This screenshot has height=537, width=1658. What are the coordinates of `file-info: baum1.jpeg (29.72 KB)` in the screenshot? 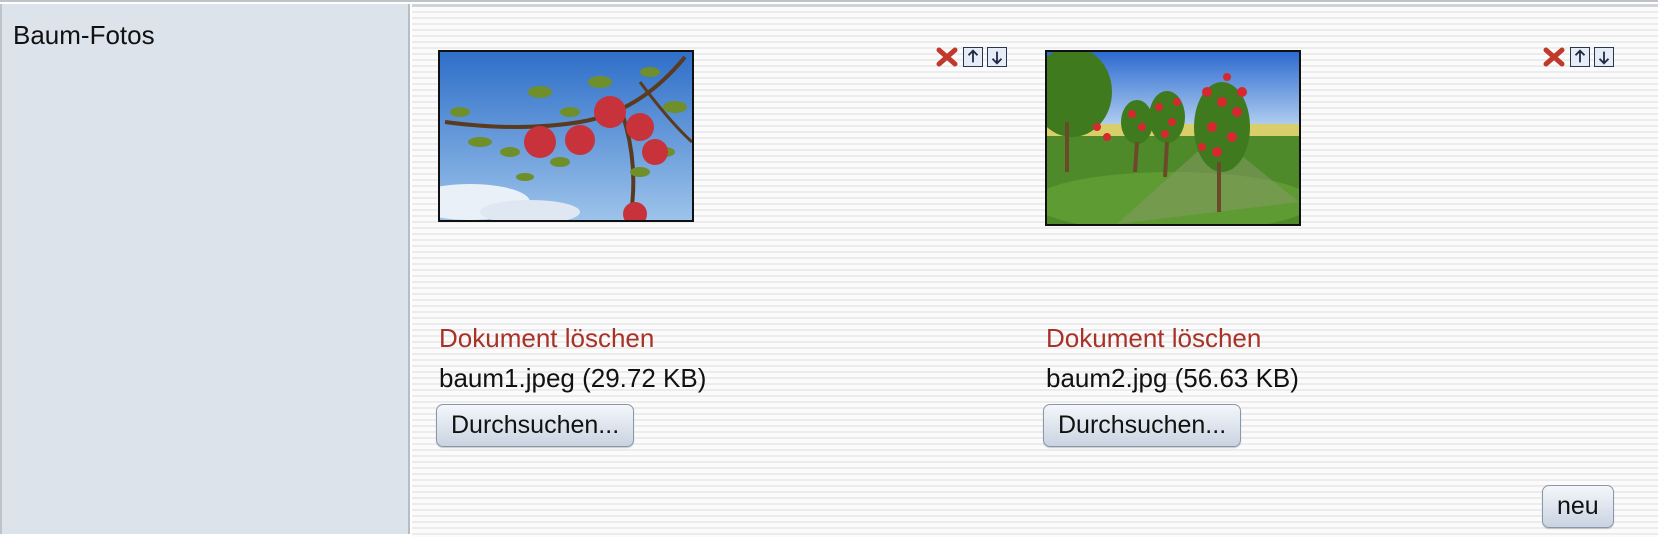 It's located at (573, 378).